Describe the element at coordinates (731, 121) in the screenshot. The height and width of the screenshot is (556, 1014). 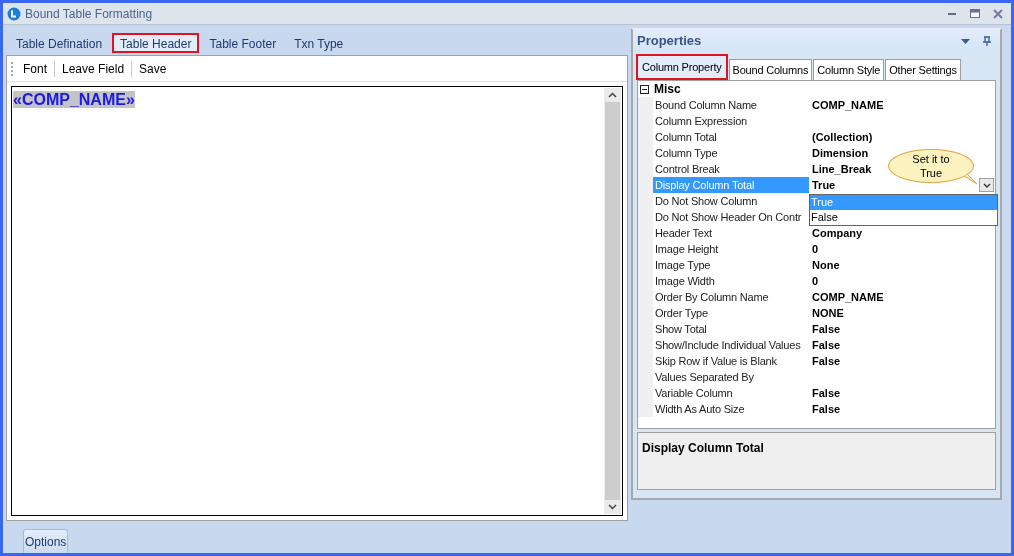
I see `property-label: Column Expression` at that location.